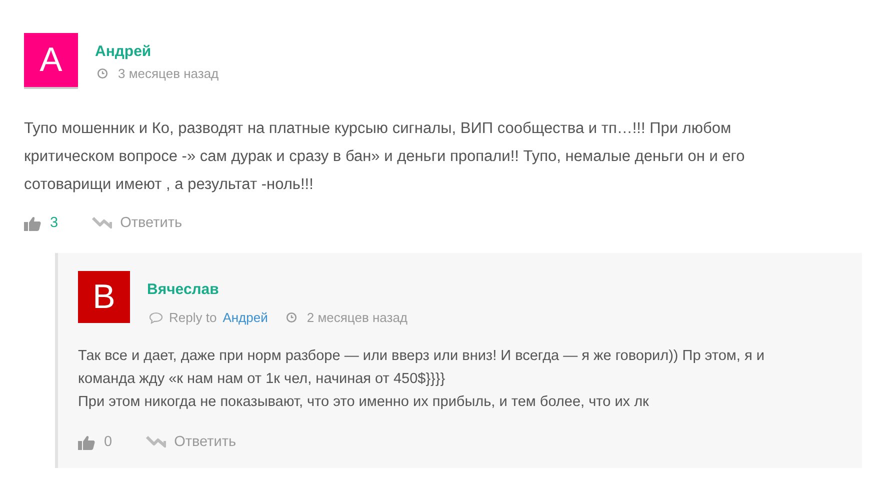 The height and width of the screenshot is (482, 893). I want to click on reply-to-label: Reply to, so click(193, 317).